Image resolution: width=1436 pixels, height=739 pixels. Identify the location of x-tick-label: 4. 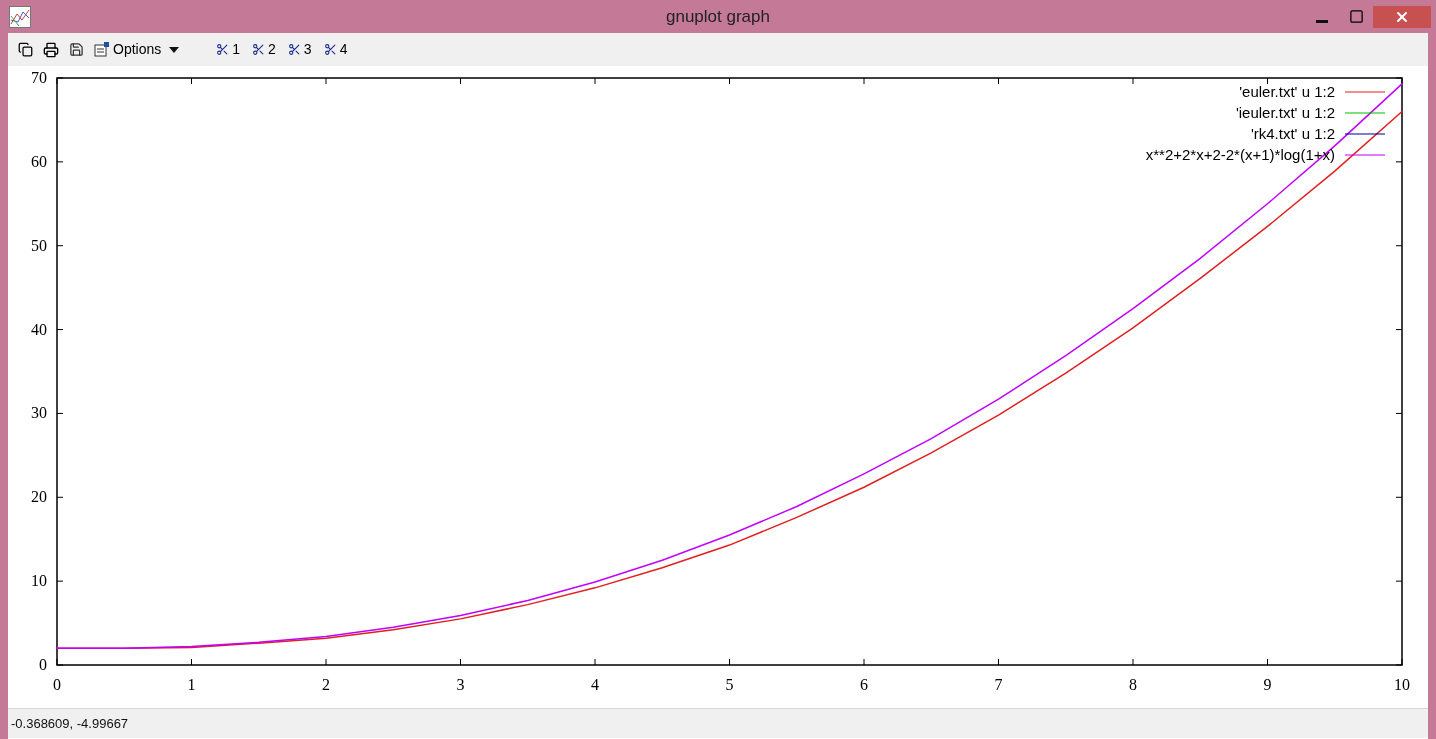
(595, 684).